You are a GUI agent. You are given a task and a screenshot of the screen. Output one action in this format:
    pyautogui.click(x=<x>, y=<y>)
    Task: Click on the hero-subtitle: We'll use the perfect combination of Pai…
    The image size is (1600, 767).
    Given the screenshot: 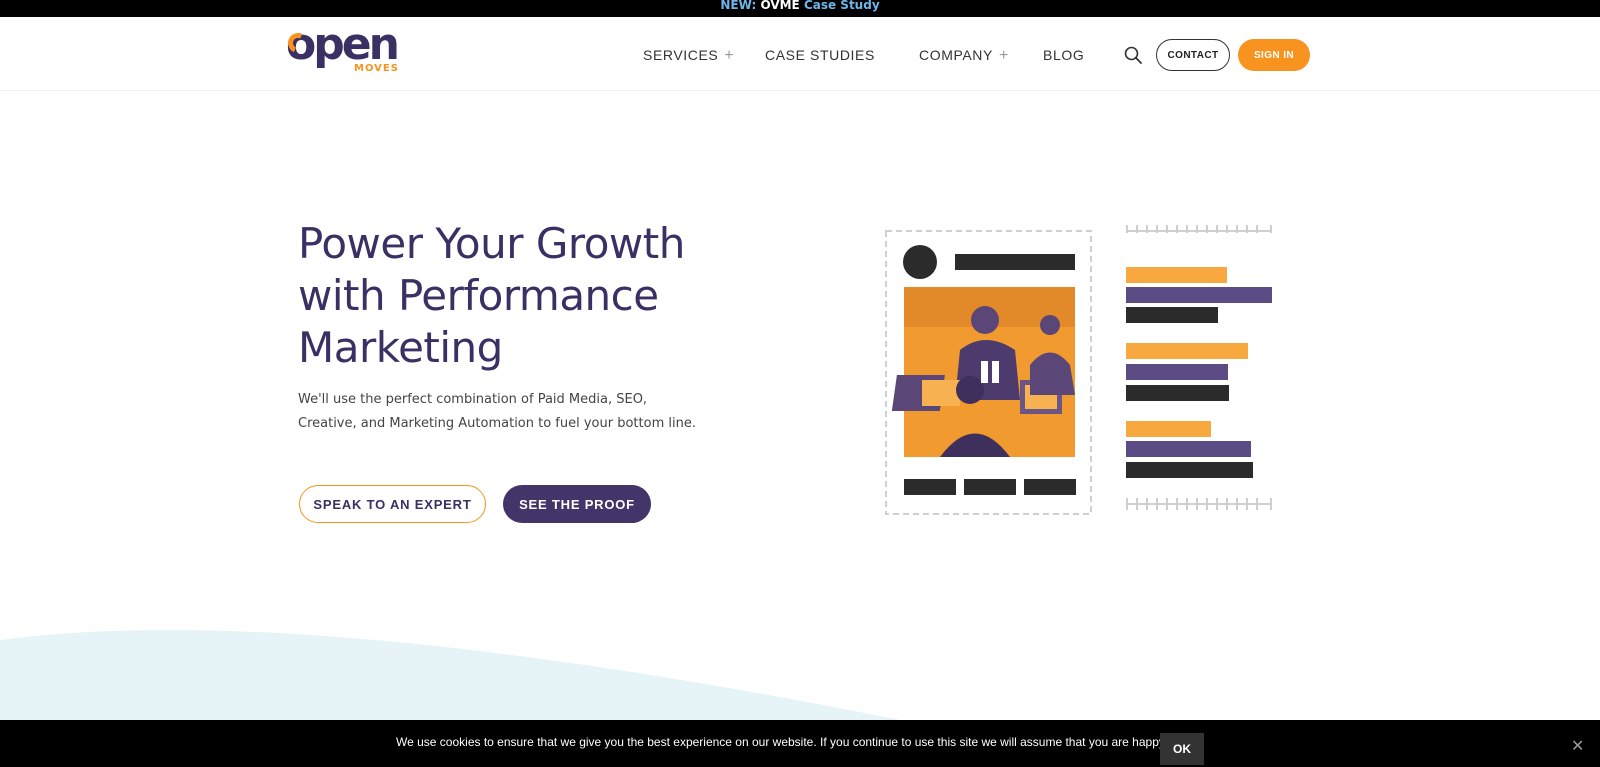 What is the action you would take?
    pyautogui.click(x=508, y=412)
    